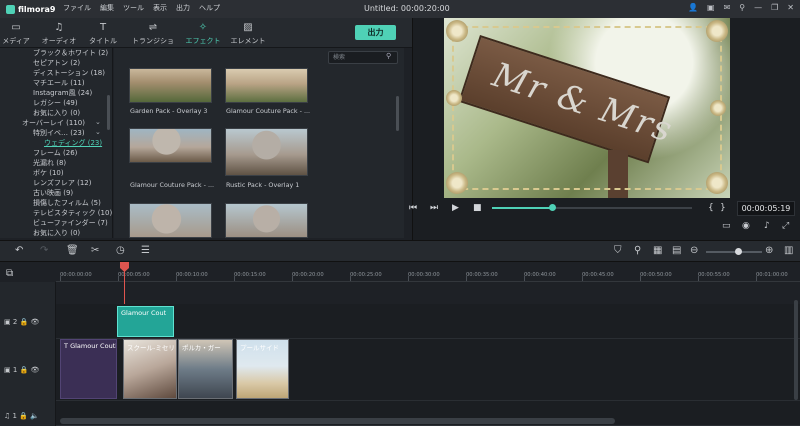 The width and height of the screenshot is (800, 426). I want to click on category-item: Instagram風 (24), so click(62, 93).